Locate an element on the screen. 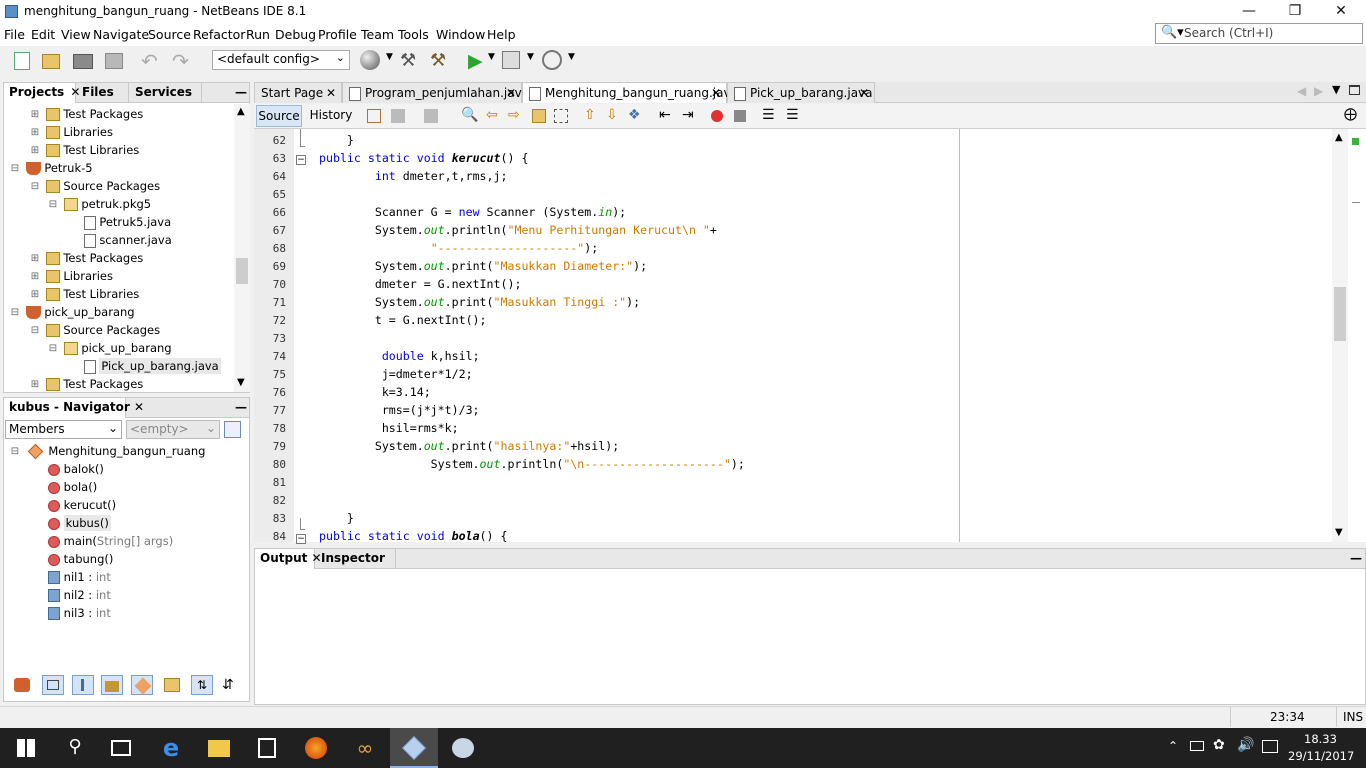 The width and height of the screenshot is (1366, 768). history-icon is located at coordinates (232, 429).